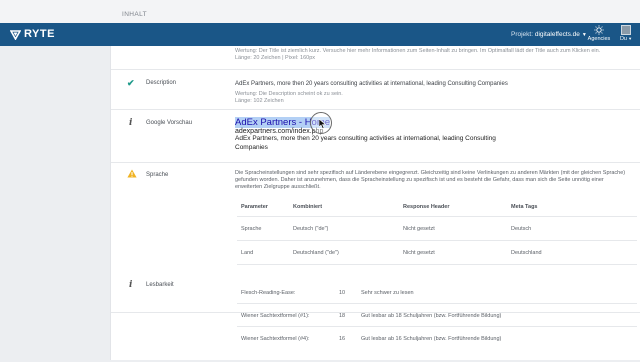 This screenshot has height=362, width=640. I want to click on avatar, so click(626, 30).